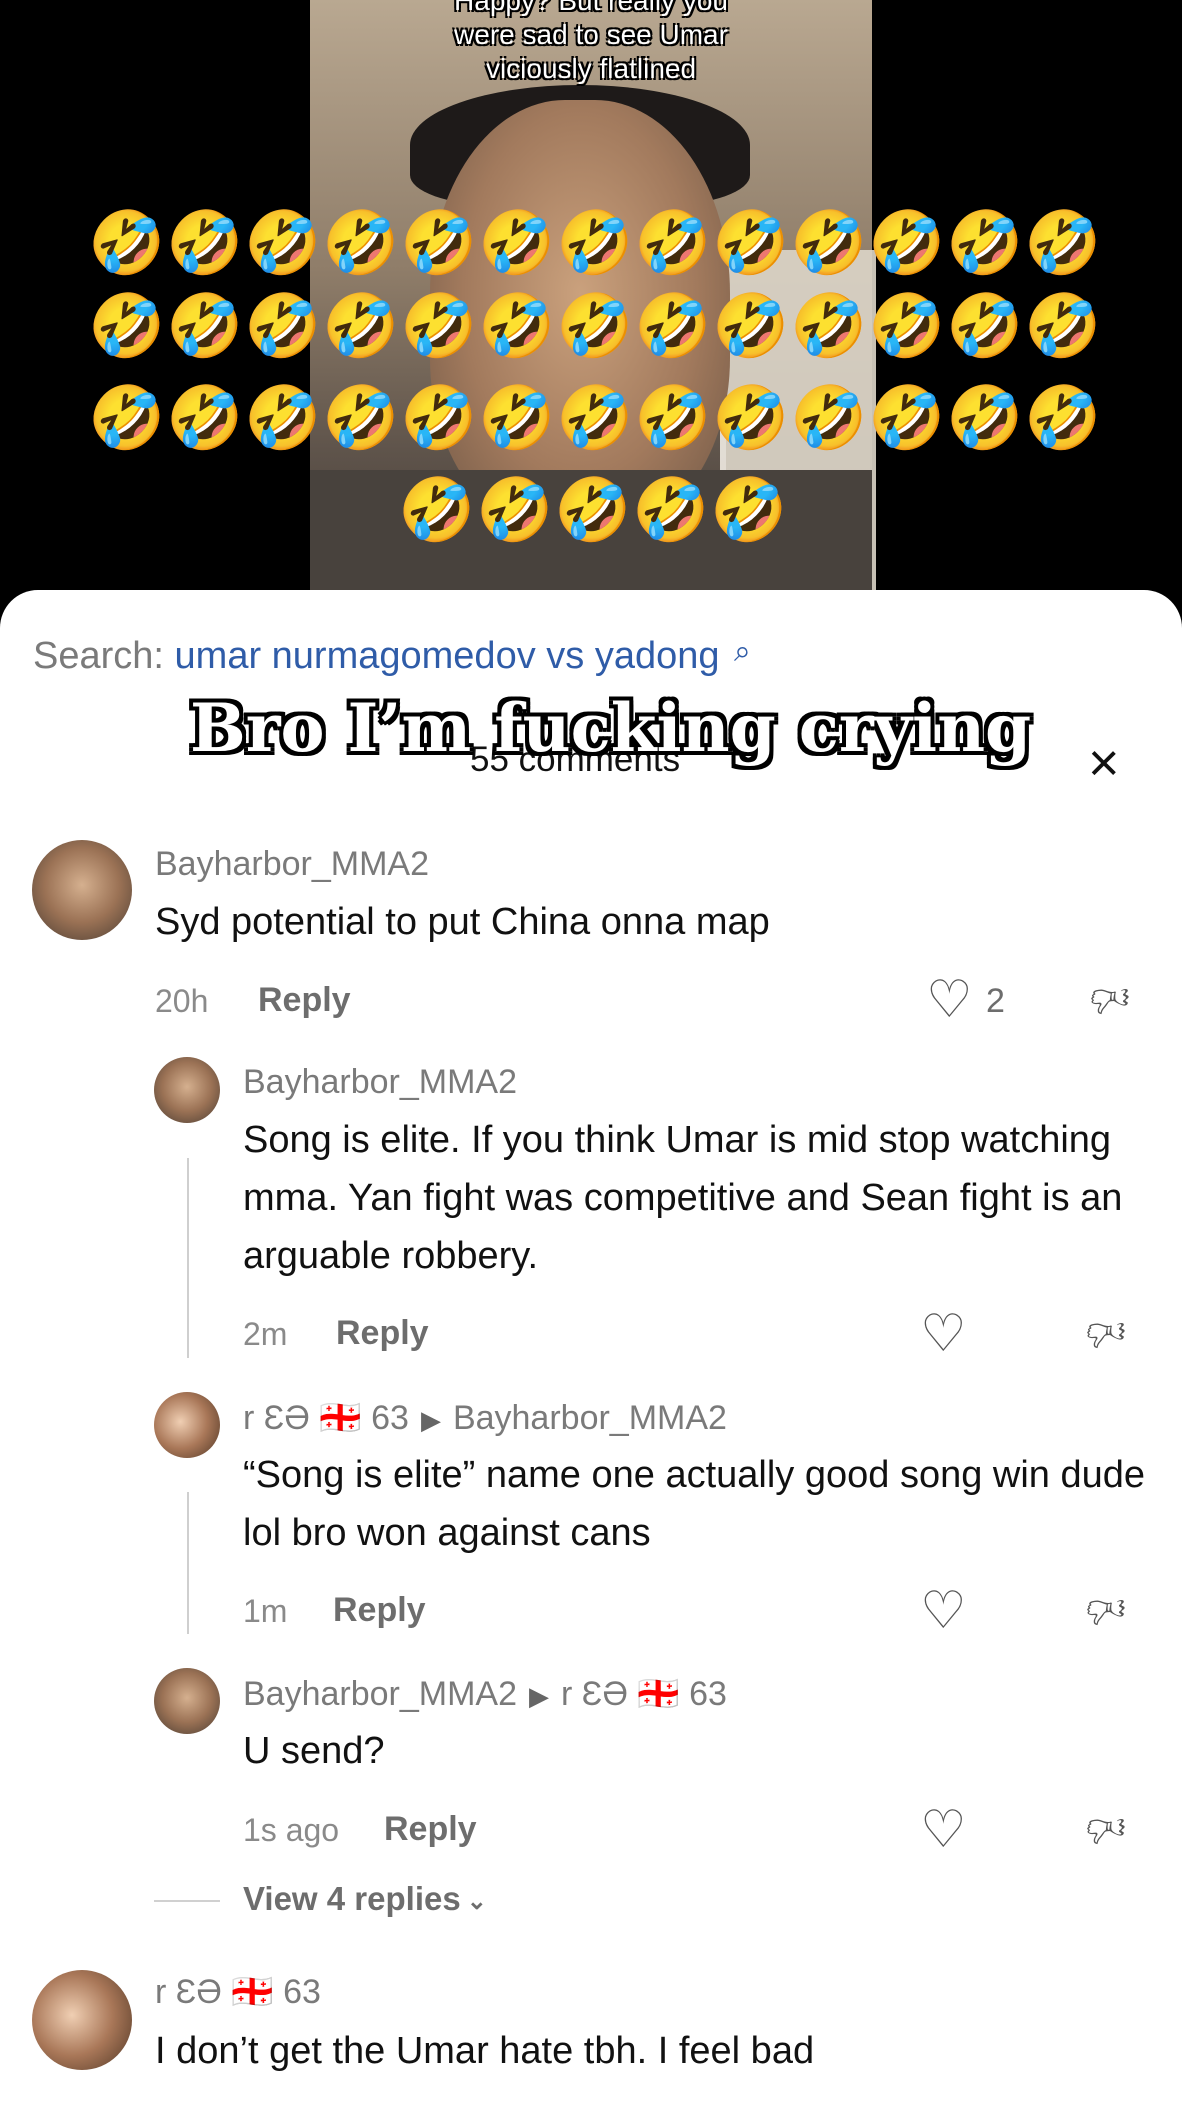  Describe the element at coordinates (326, 1418) in the screenshot. I see `reply-username: r ƐƏ 🇬🇪 63` at that location.